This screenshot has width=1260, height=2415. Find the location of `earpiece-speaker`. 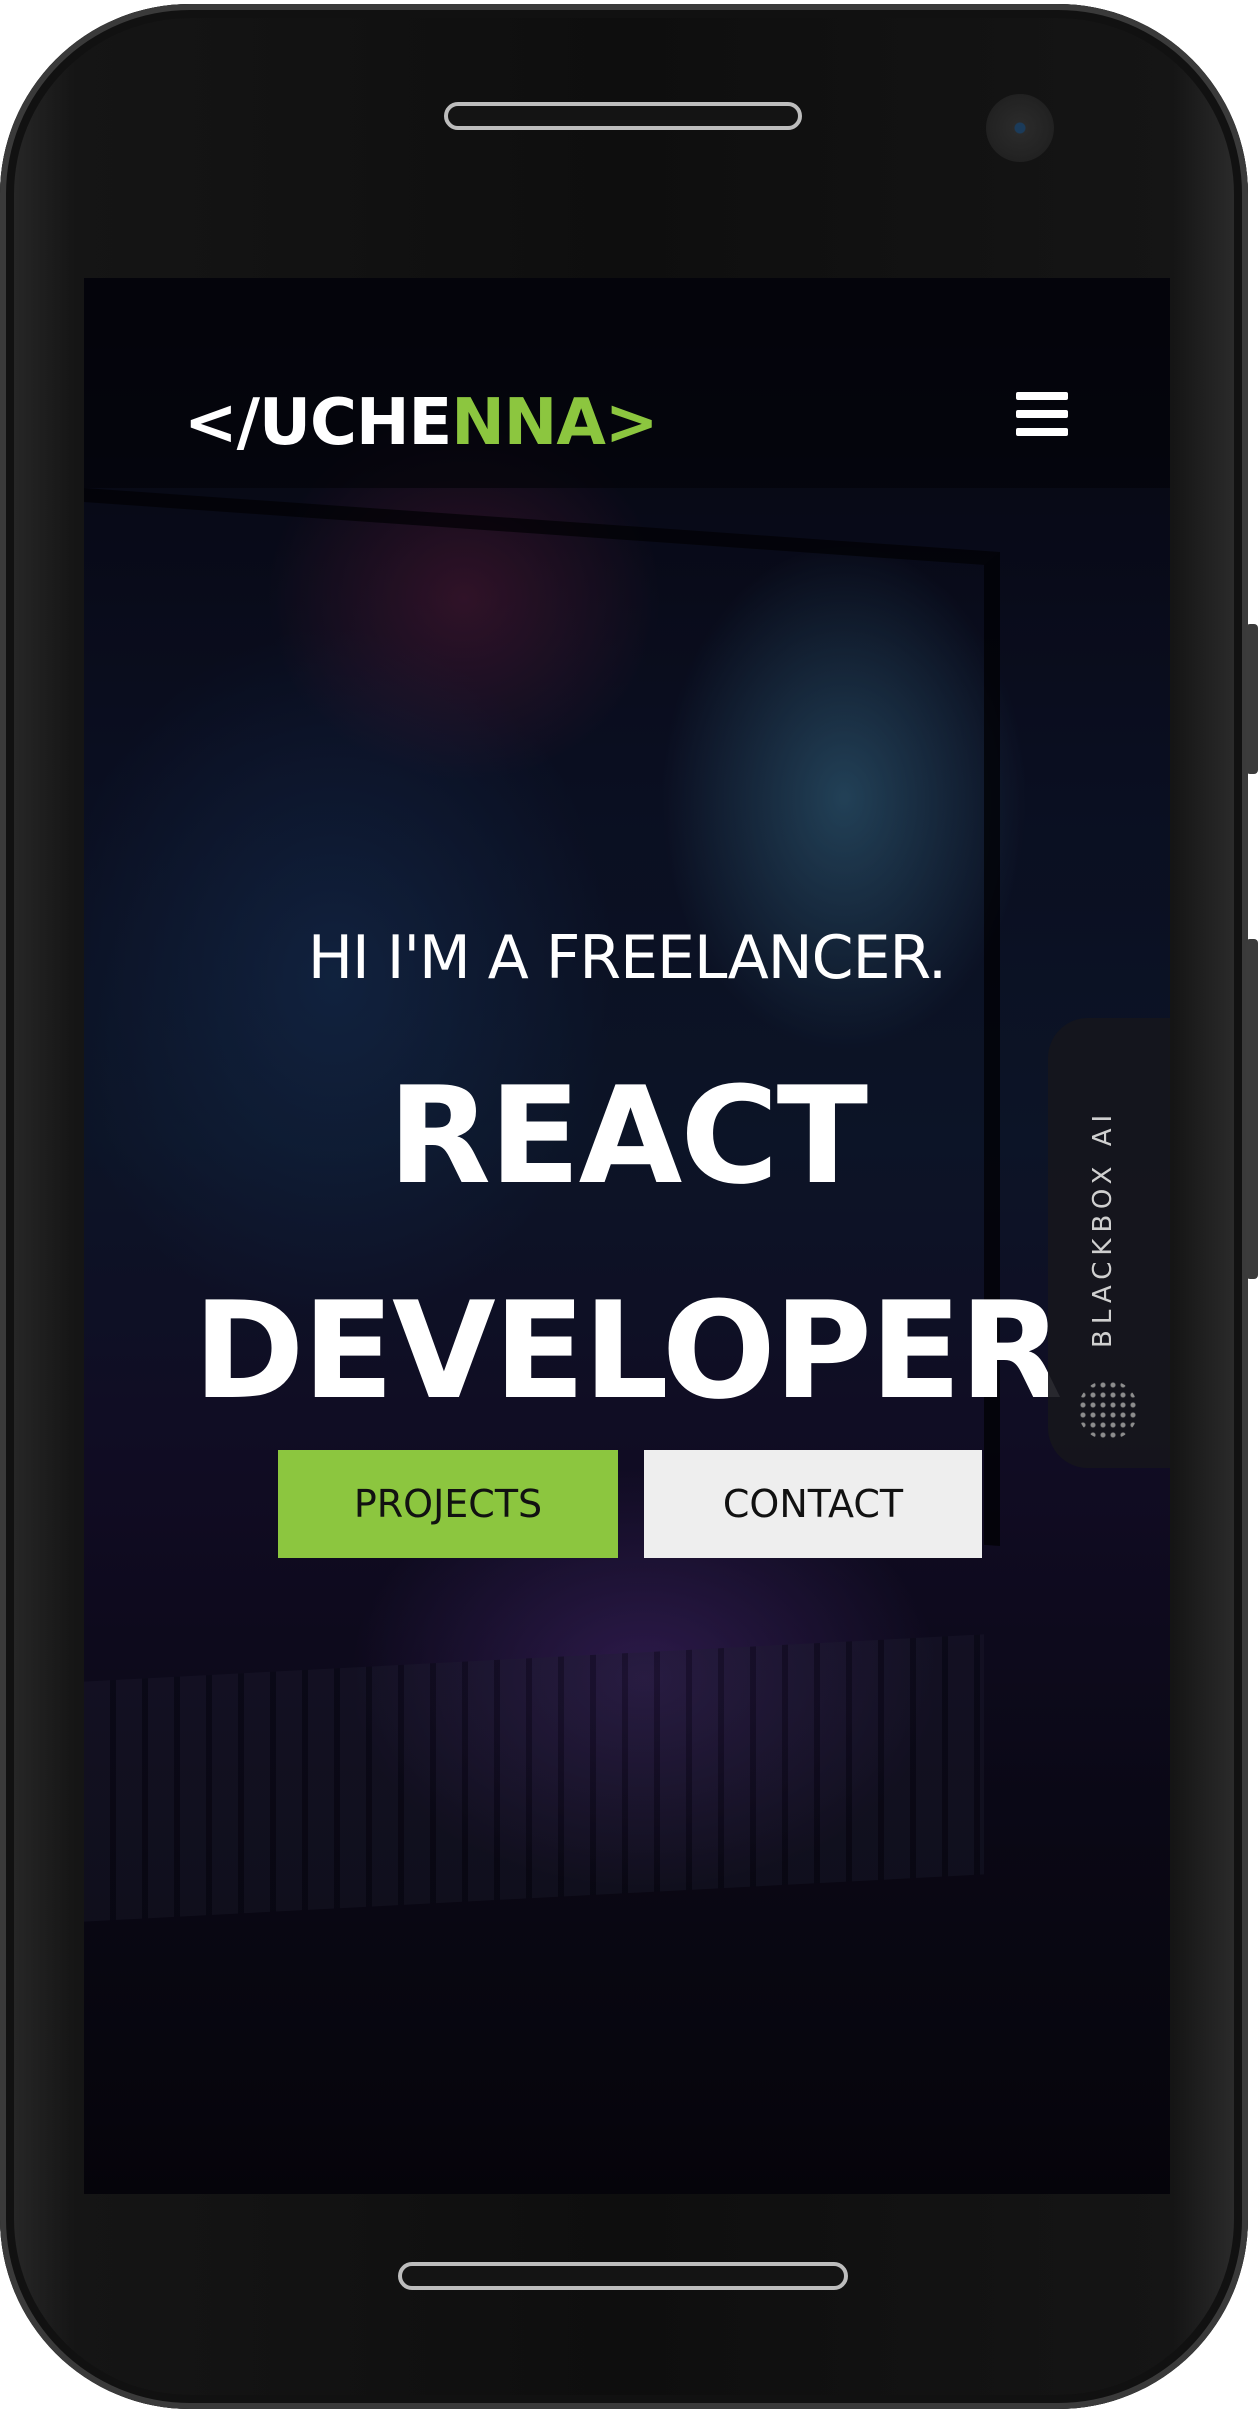

earpiece-speaker is located at coordinates (623, 116).